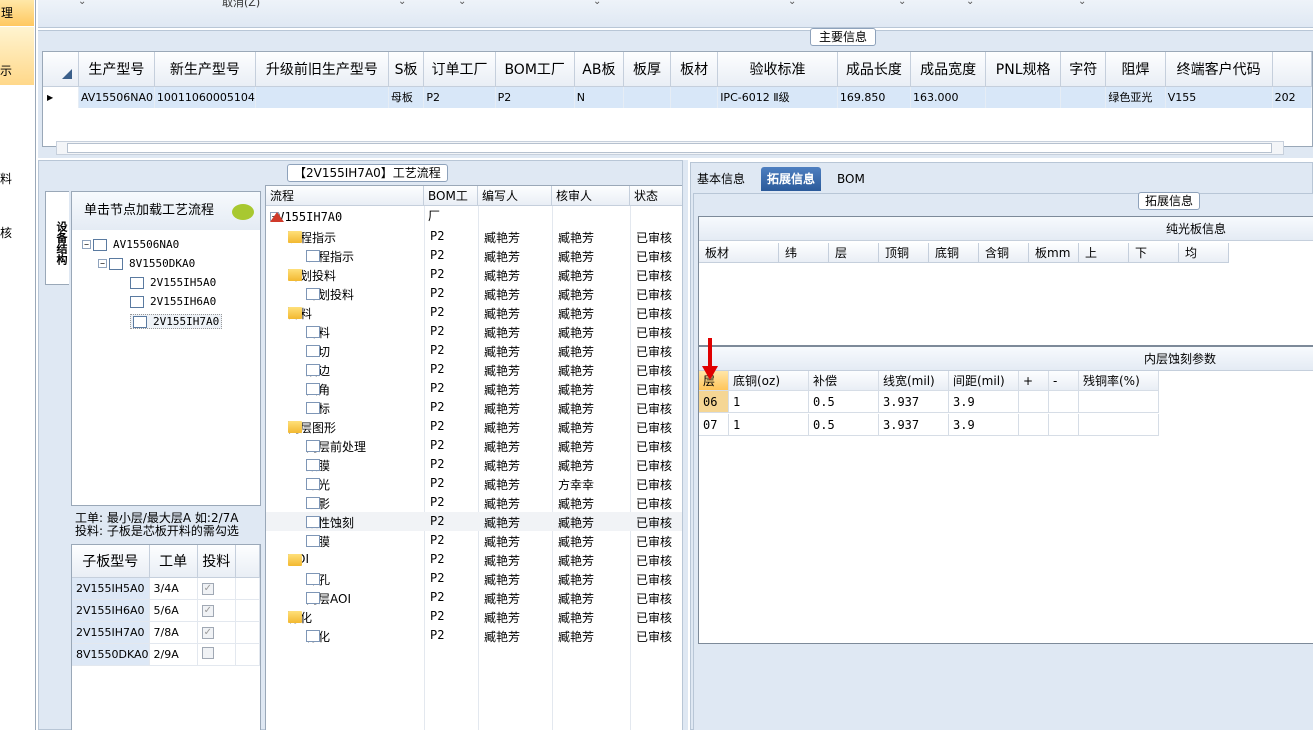 This screenshot has height=730, width=1313. Describe the element at coordinates (312, 427) in the screenshot. I see `flow-step: −内层图形` at that location.